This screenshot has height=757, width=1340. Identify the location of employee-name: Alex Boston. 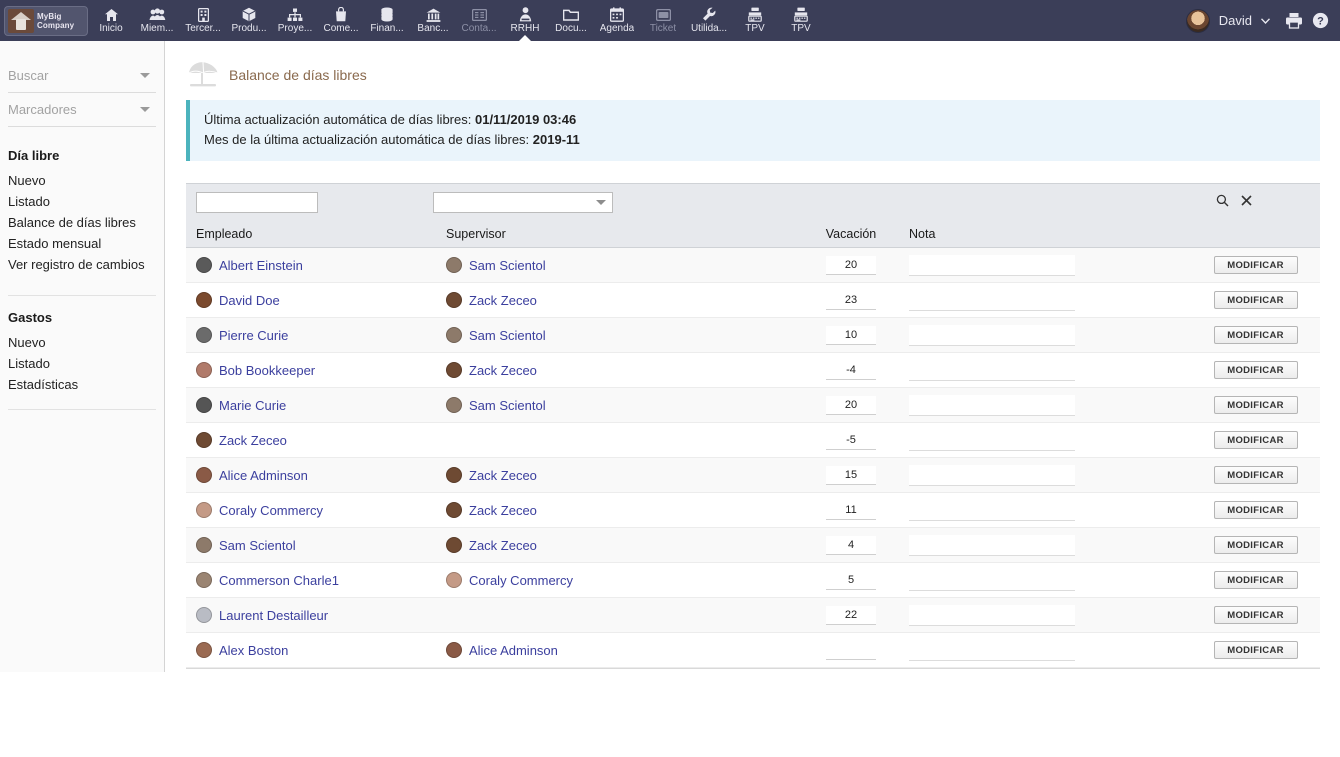
(253, 650).